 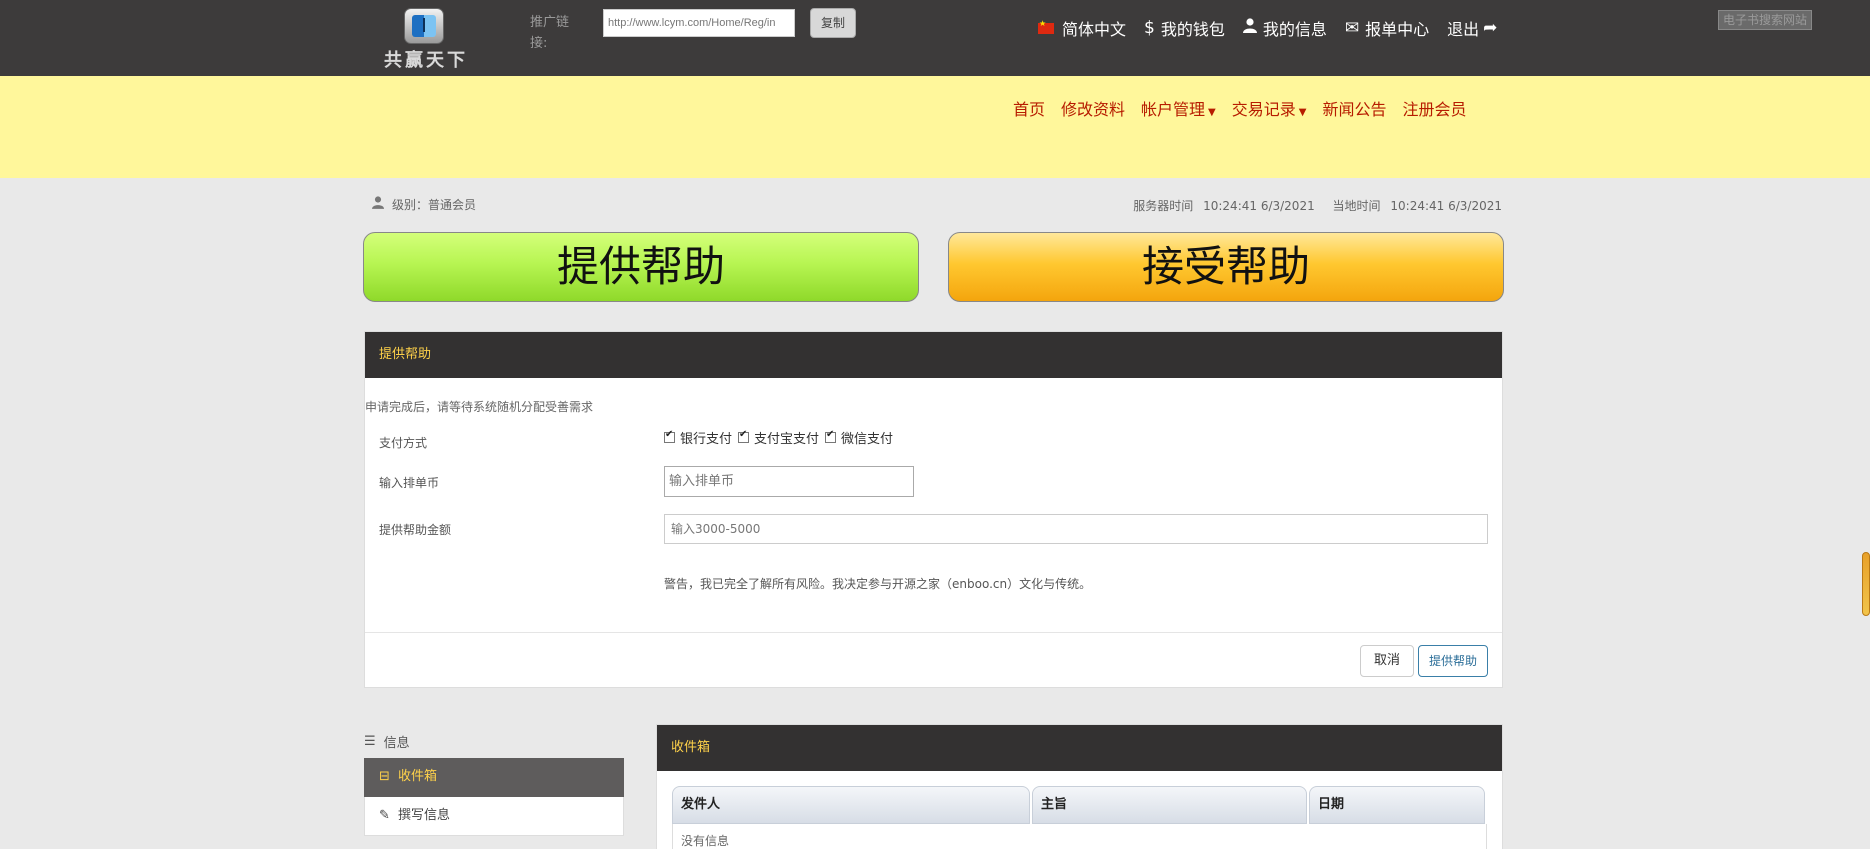 What do you see at coordinates (1079, 836) in the screenshot?
I see `empty-message: 没有信息` at bounding box center [1079, 836].